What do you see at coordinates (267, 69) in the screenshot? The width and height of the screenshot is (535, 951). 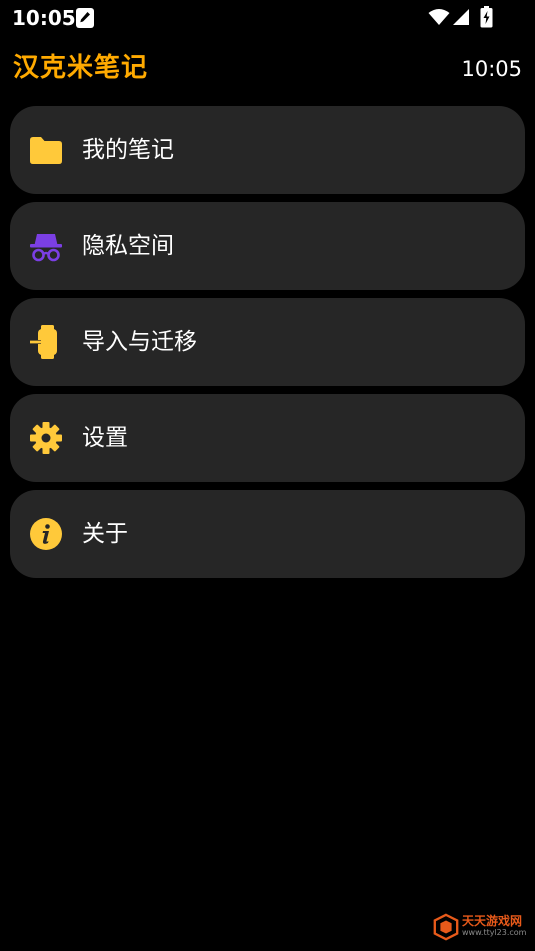 I see `app-header: 汉克米笔记 10:05` at bounding box center [267, 69].